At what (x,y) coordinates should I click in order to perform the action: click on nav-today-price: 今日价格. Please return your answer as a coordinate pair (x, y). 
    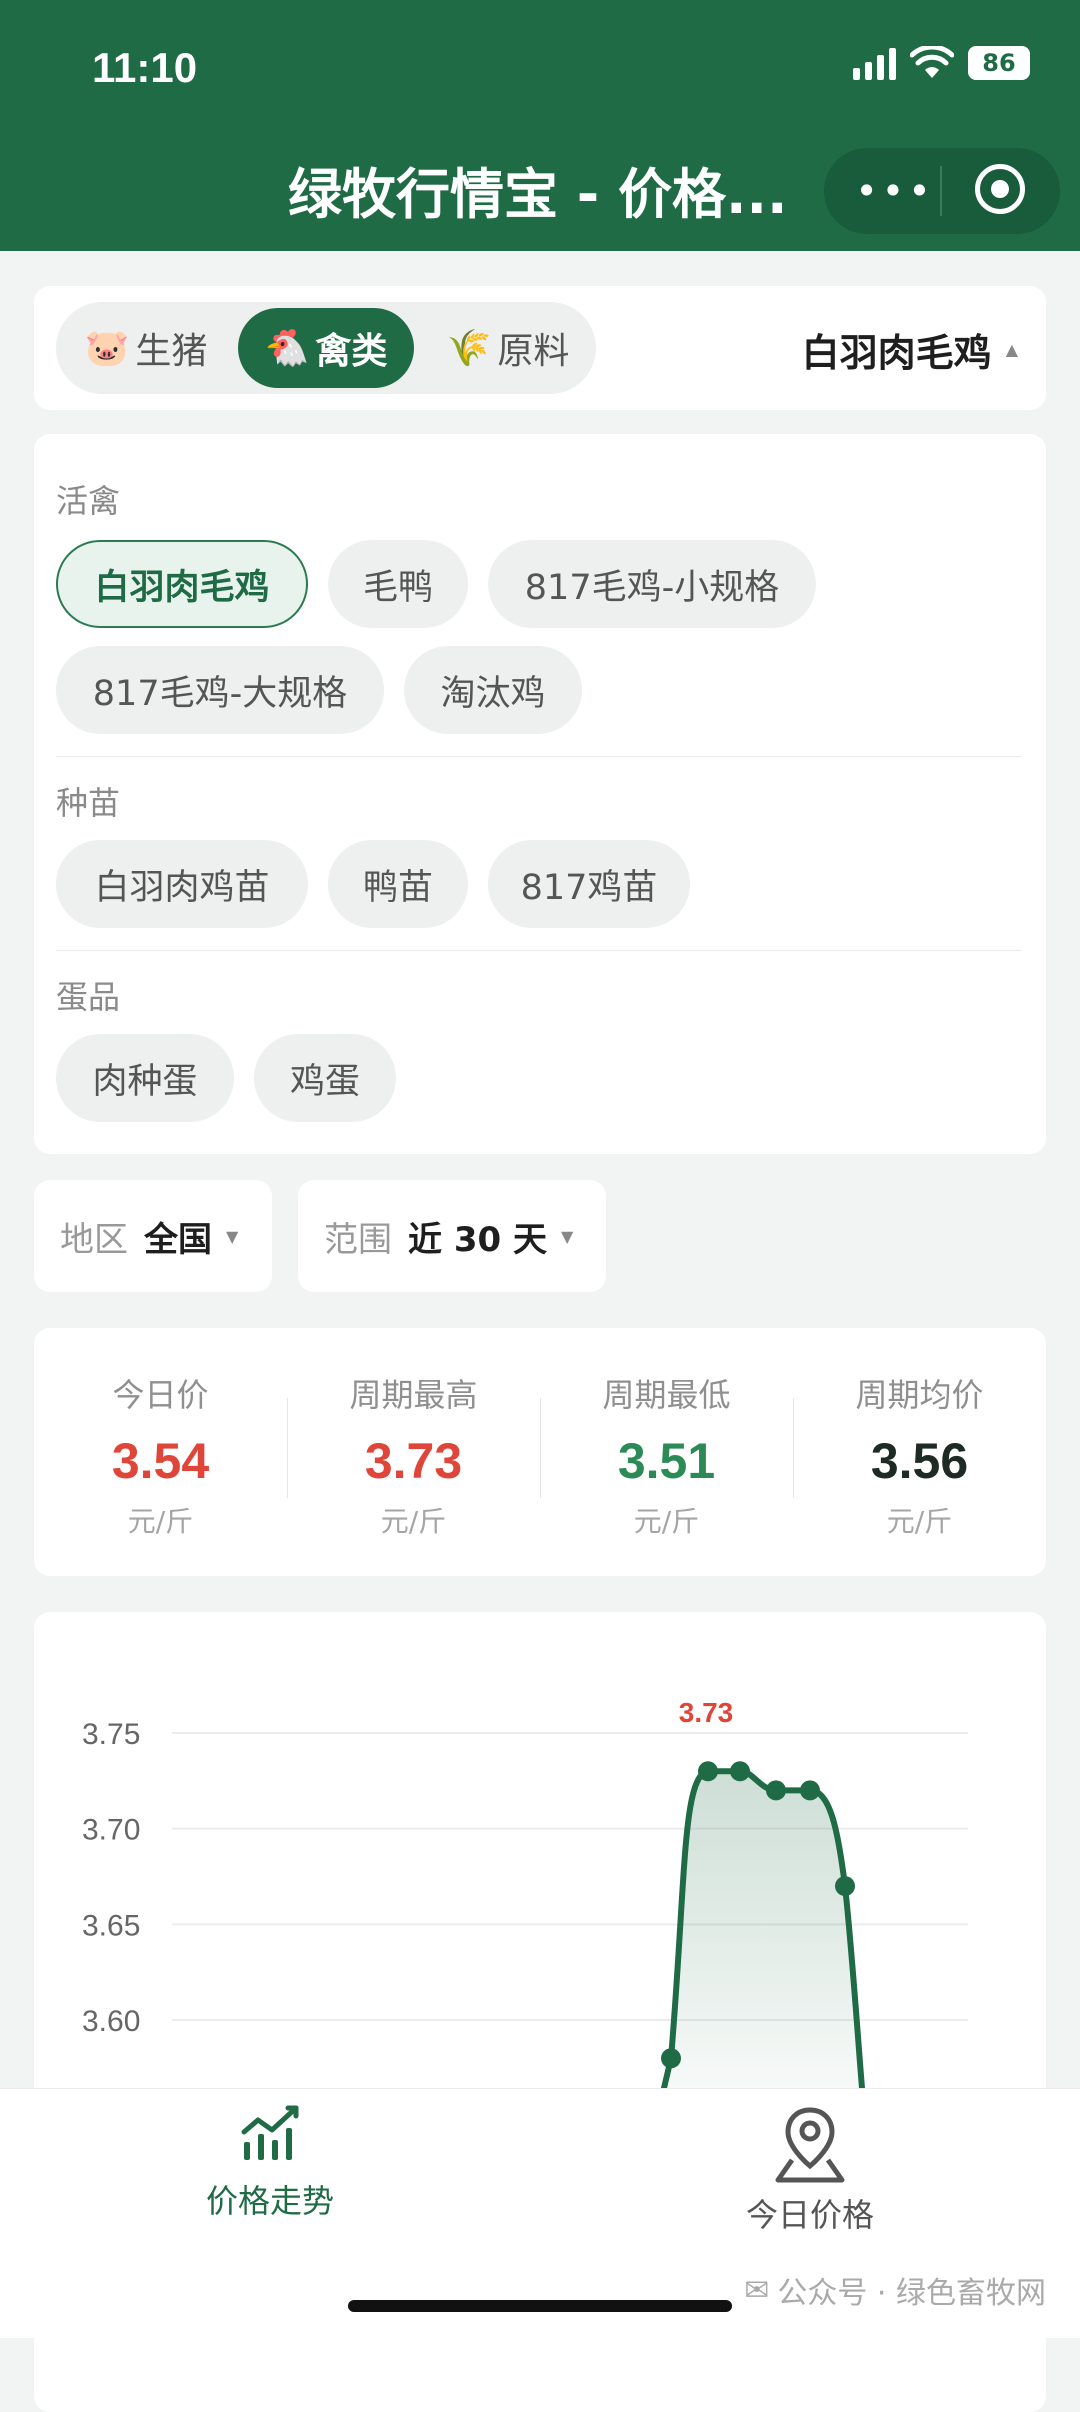
    Looking at the image, I should click on (810, 2170).